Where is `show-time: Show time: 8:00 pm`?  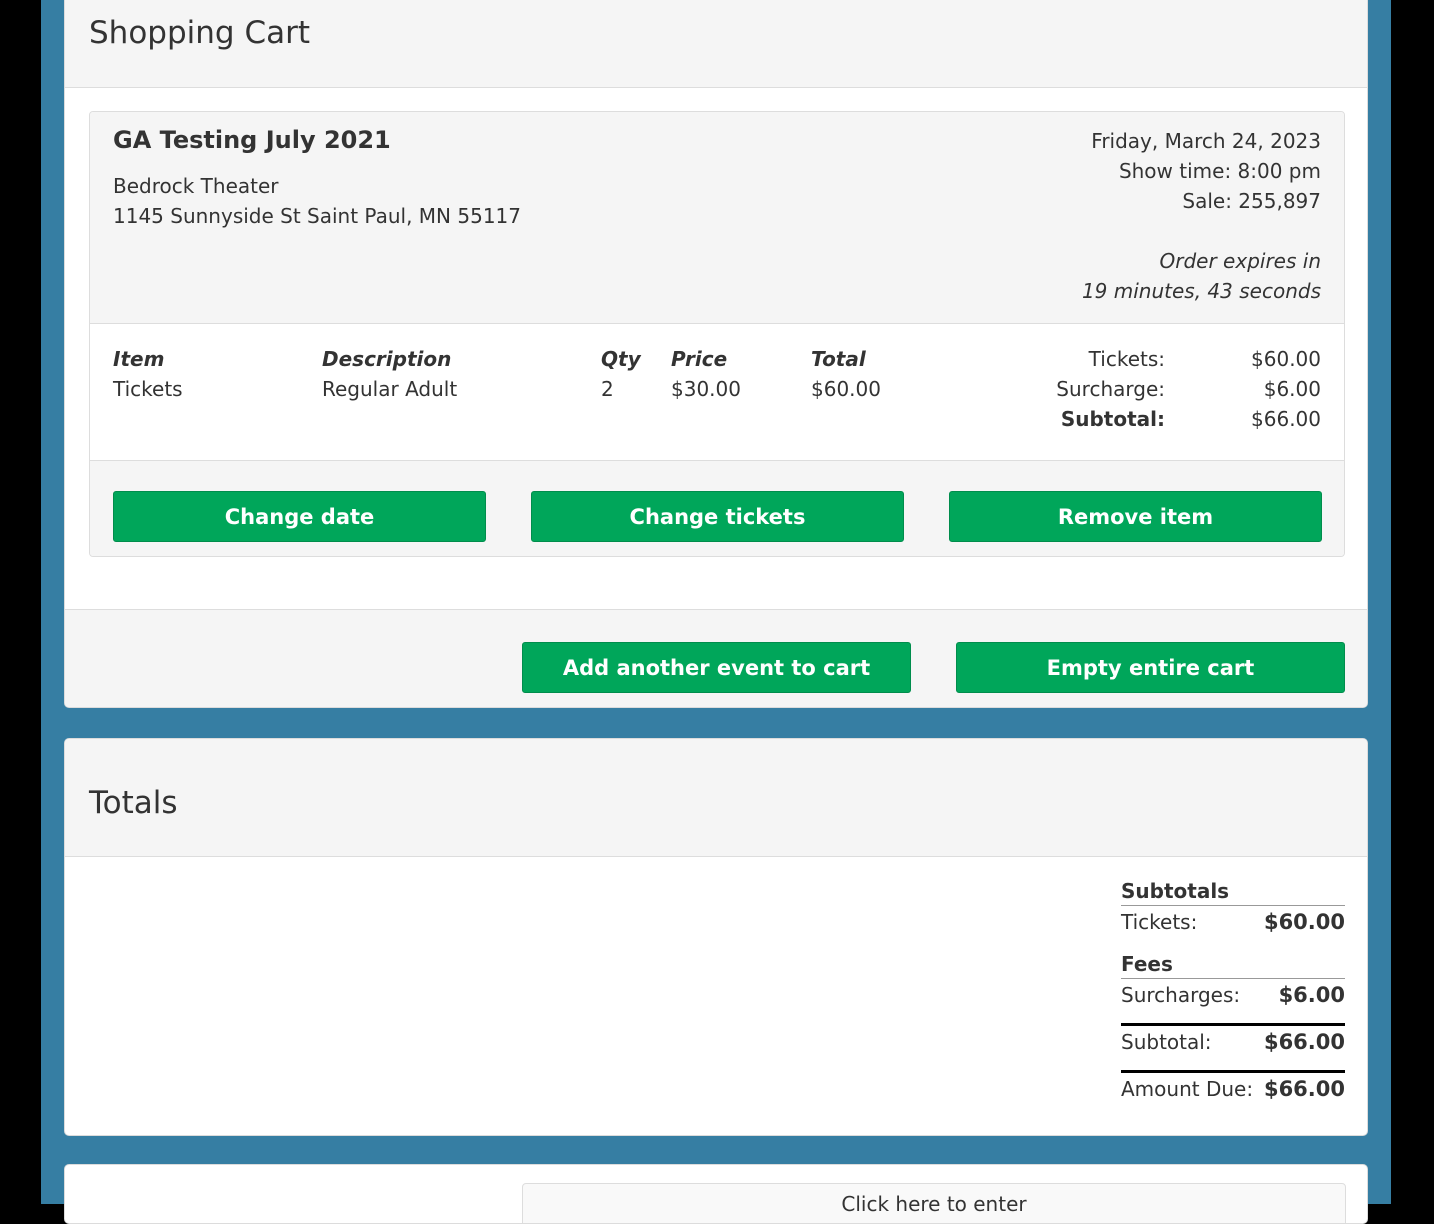
show-time: Show time: 8:00 pm is located at coordinates (1219, 171).